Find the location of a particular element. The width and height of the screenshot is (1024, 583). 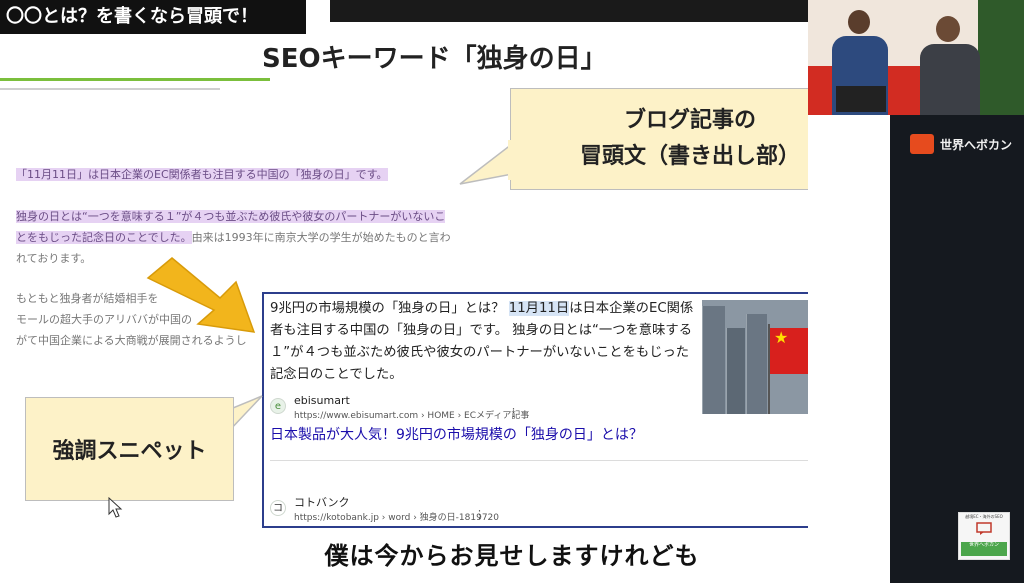

article-line-5: もともと独身者が結婚相手を is located at coordinates (87, 298).